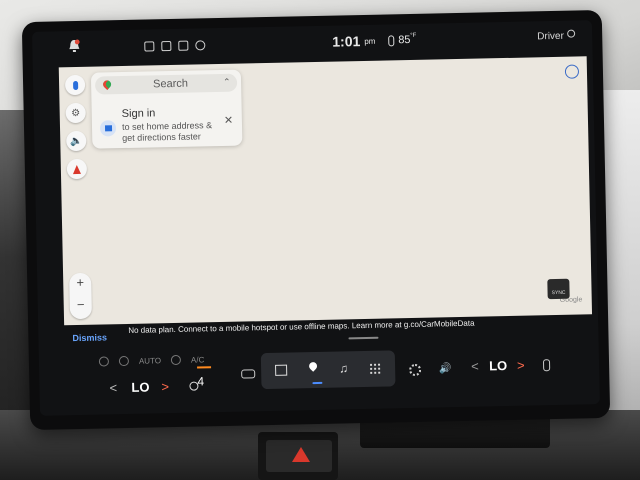 This screenshot has height=480, width=640. What do you see at coordinates (175, 46) in the screenshot?
I see `status-icons` at bounding box center [175, 46].